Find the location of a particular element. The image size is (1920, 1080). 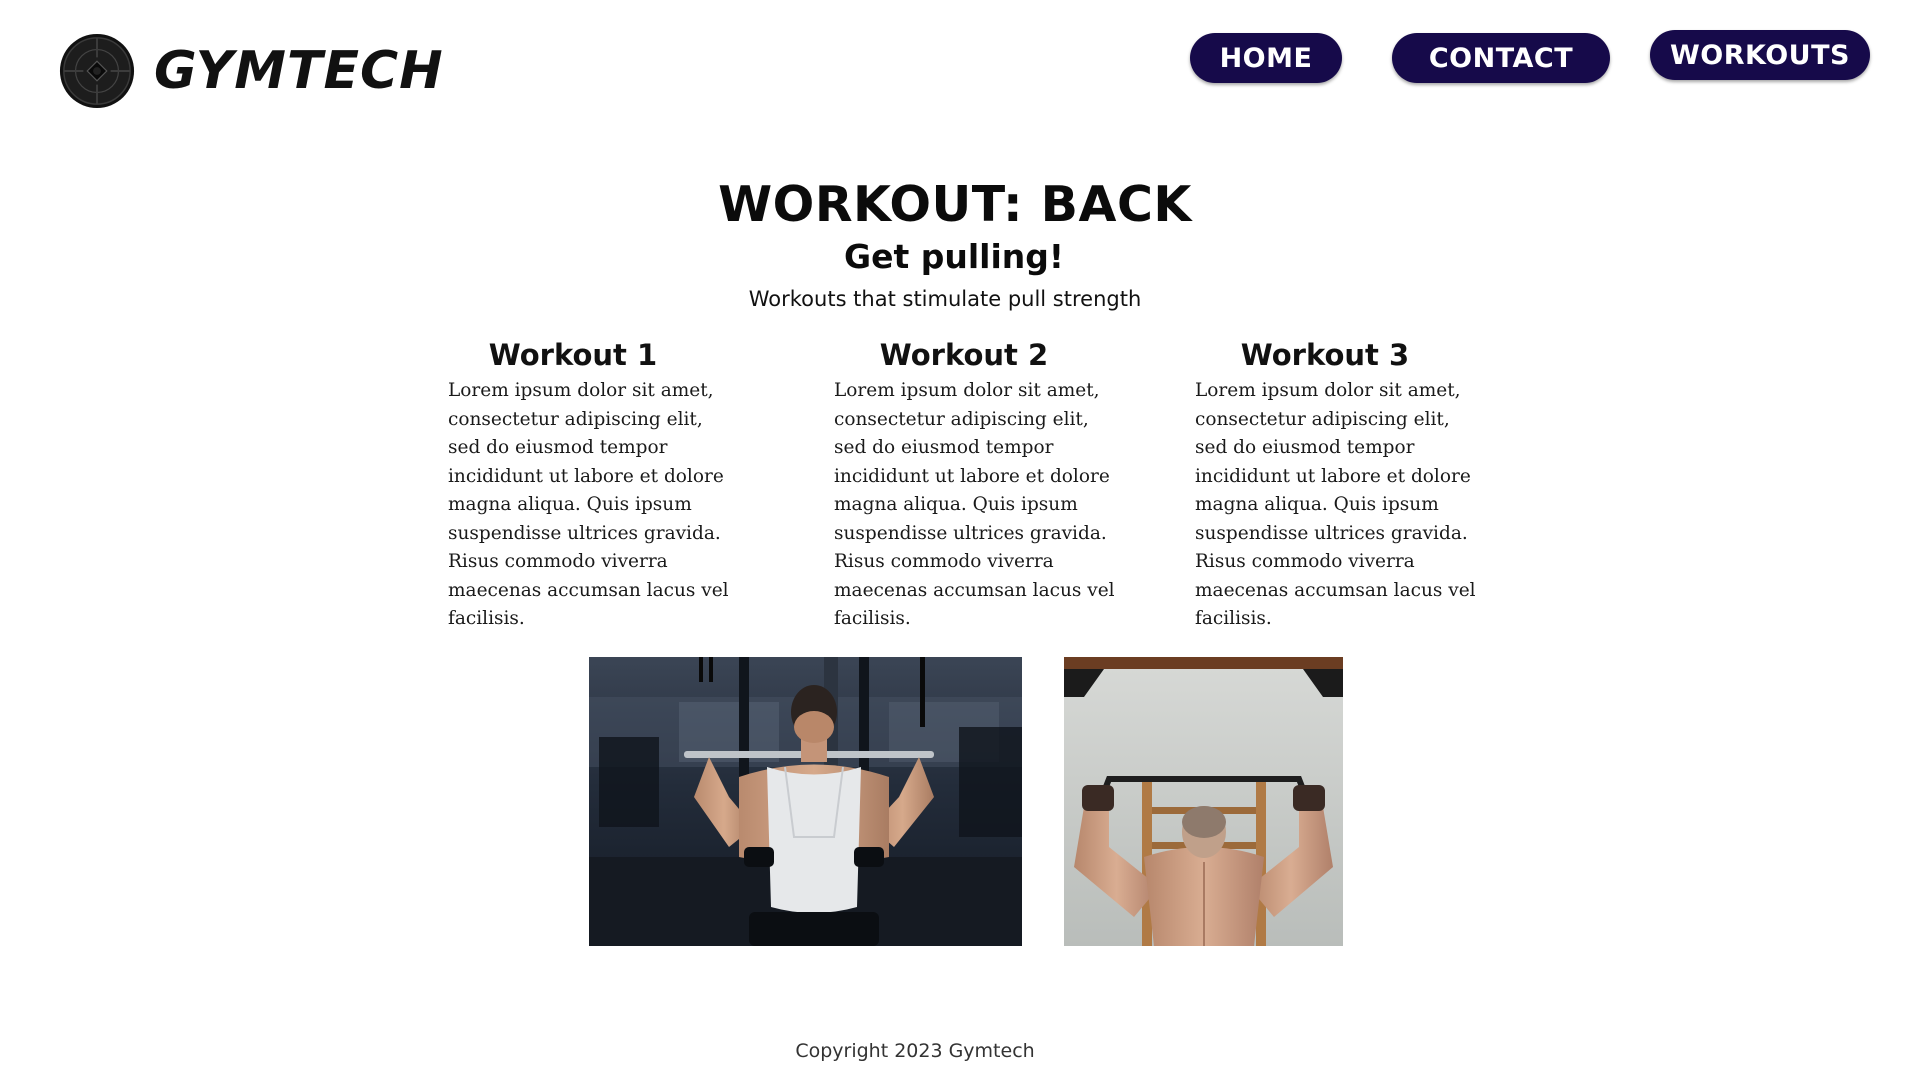

main-nav: HOME CONTACT WORKOUTS is located at coordinates (960, 60).